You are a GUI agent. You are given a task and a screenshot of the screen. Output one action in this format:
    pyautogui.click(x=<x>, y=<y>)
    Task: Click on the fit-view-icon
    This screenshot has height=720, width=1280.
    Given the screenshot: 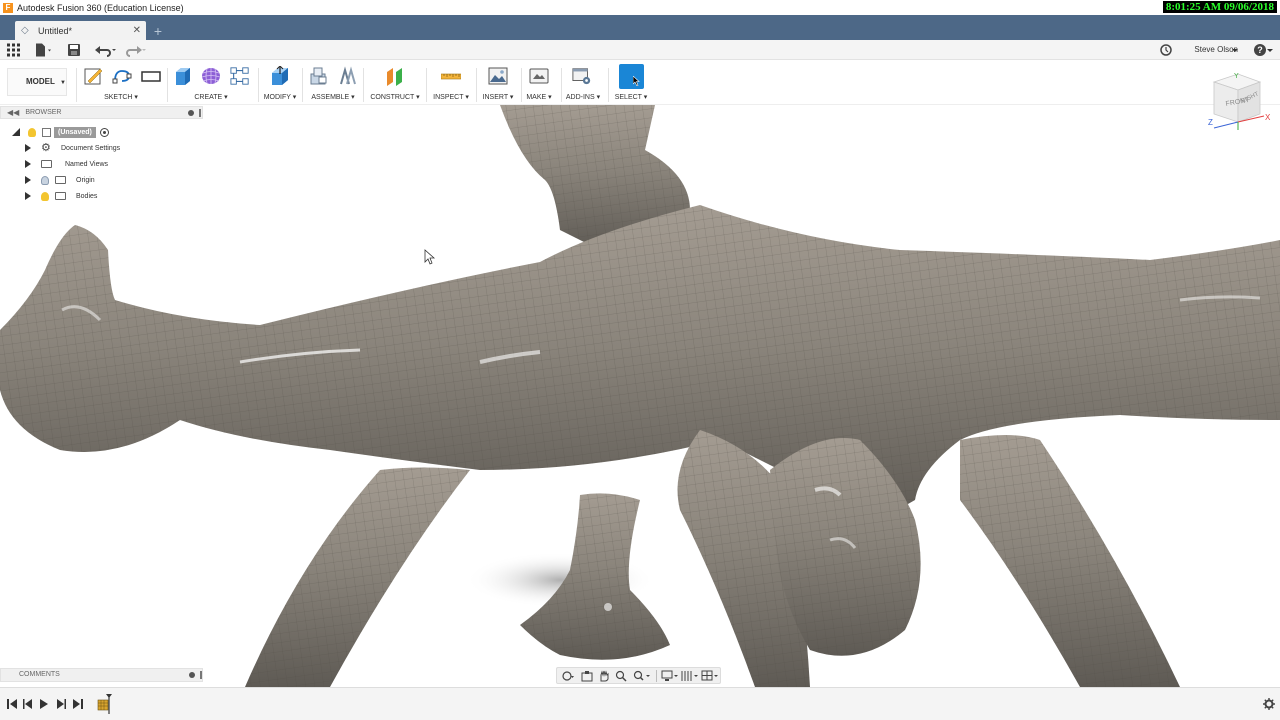 What is the action you would take?
    pyautogui.click(x=642, y=676)
    